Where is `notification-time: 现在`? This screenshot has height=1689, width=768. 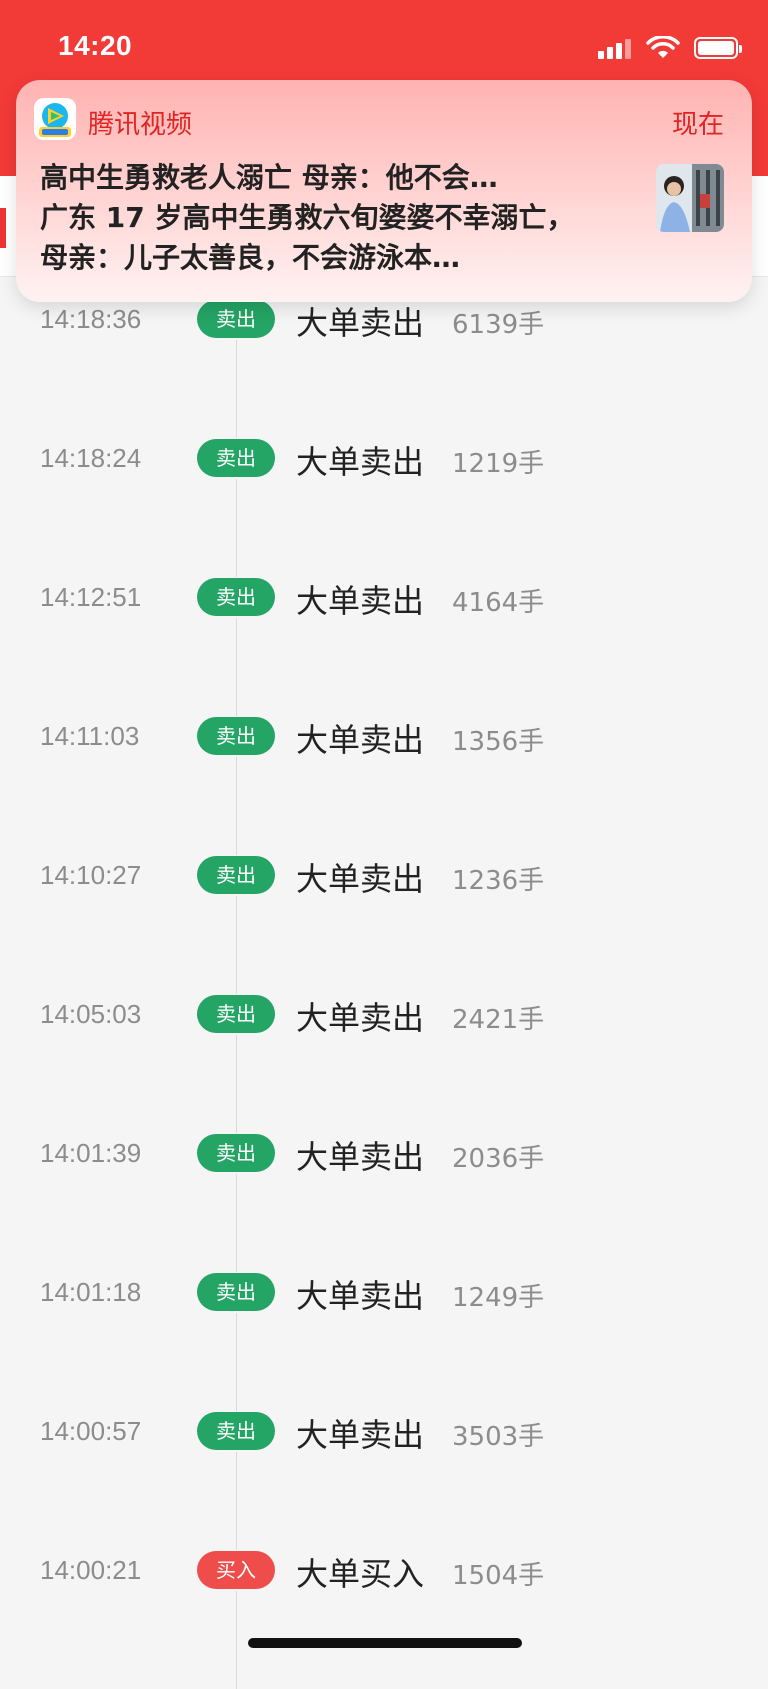 notification-time: 现在 is located at coordinates (697, 125).